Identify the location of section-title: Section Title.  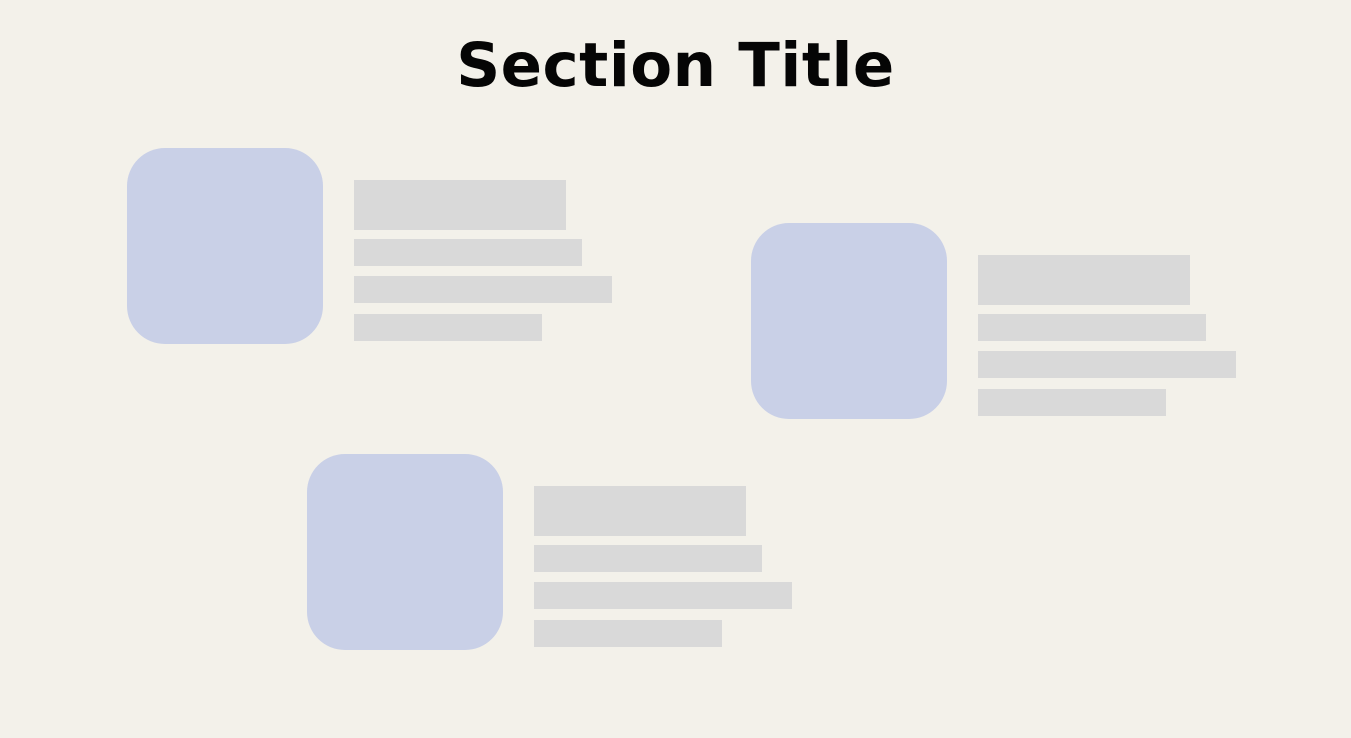
(675, 65).